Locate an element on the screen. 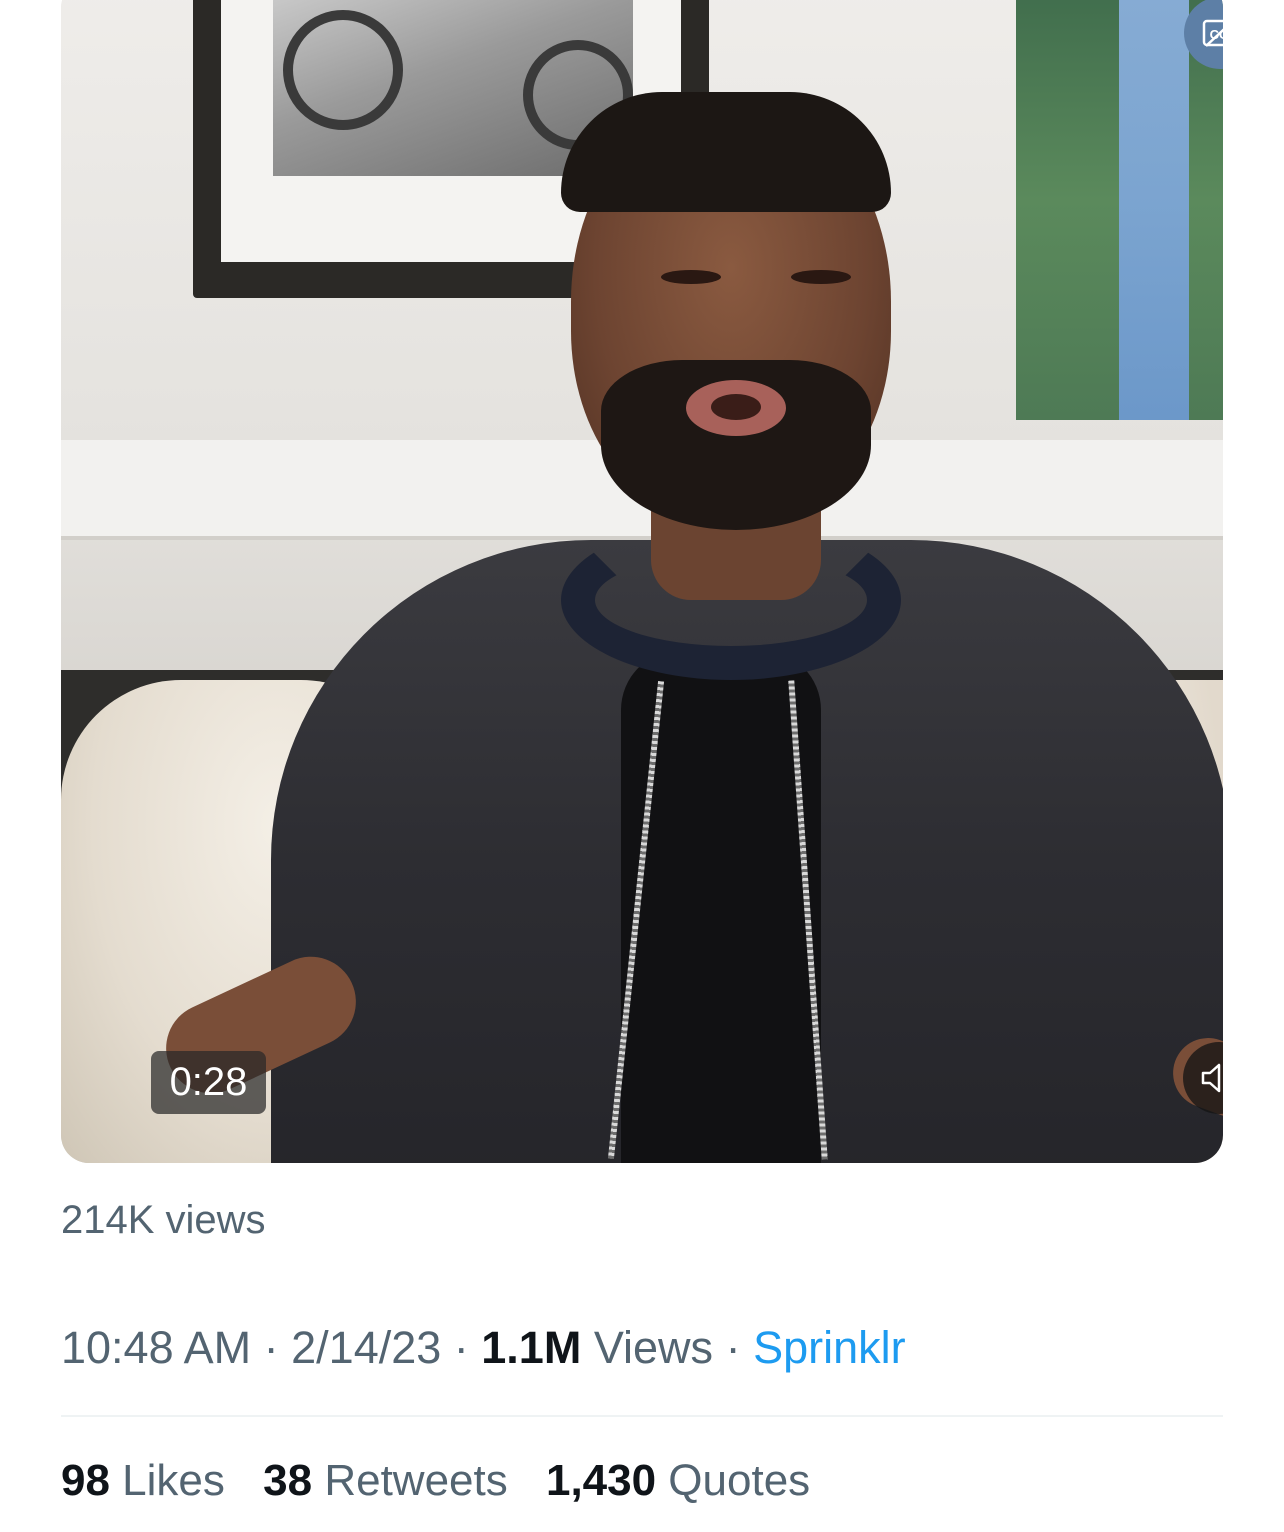 Image resolution: width=1284 pixels, height=1532 pixels. tweet-time: 10:48 AM is located at coordinates (156, 1347).